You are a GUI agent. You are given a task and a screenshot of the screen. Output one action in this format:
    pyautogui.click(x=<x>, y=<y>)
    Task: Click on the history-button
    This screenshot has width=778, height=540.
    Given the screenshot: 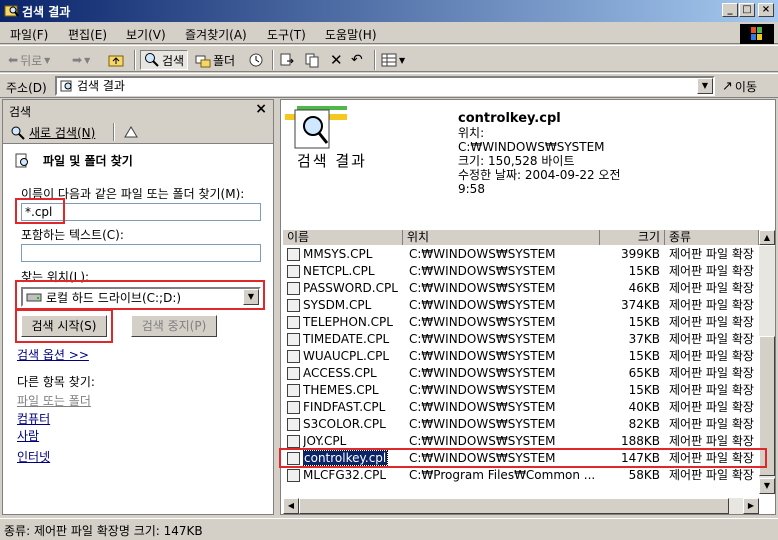 What is the action you would take?
    pyautogui.click(x=256, y=60)
    